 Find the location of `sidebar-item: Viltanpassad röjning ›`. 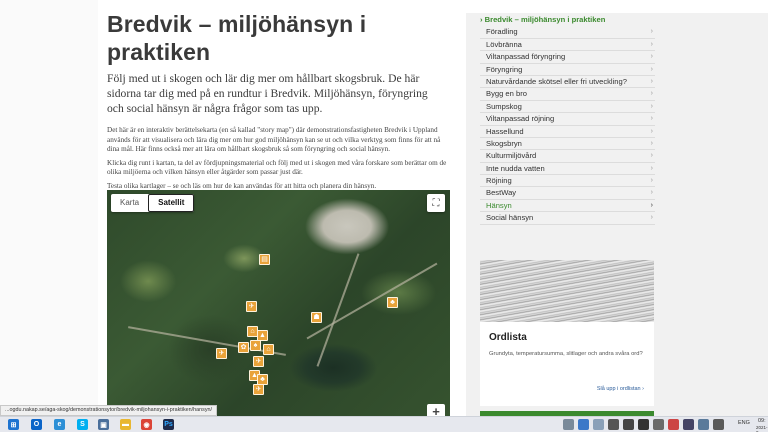

sidebar-item: Viltanpassad röjning › is located at coordinates (567, 119).